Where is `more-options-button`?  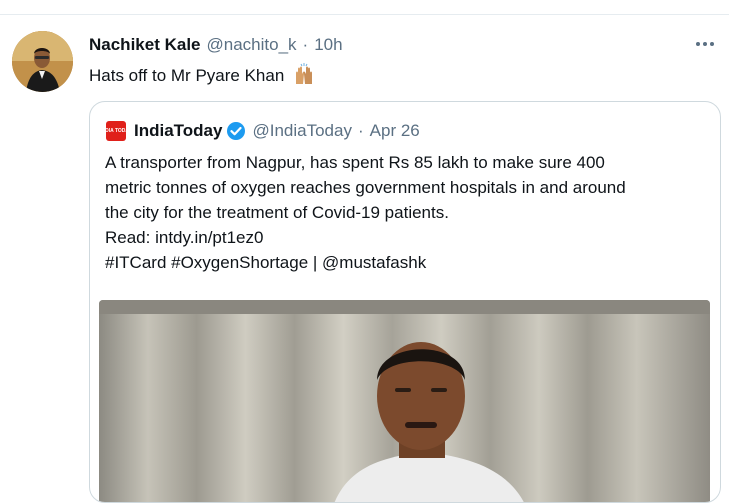 more-options-button is located at coordinates (705, 44).